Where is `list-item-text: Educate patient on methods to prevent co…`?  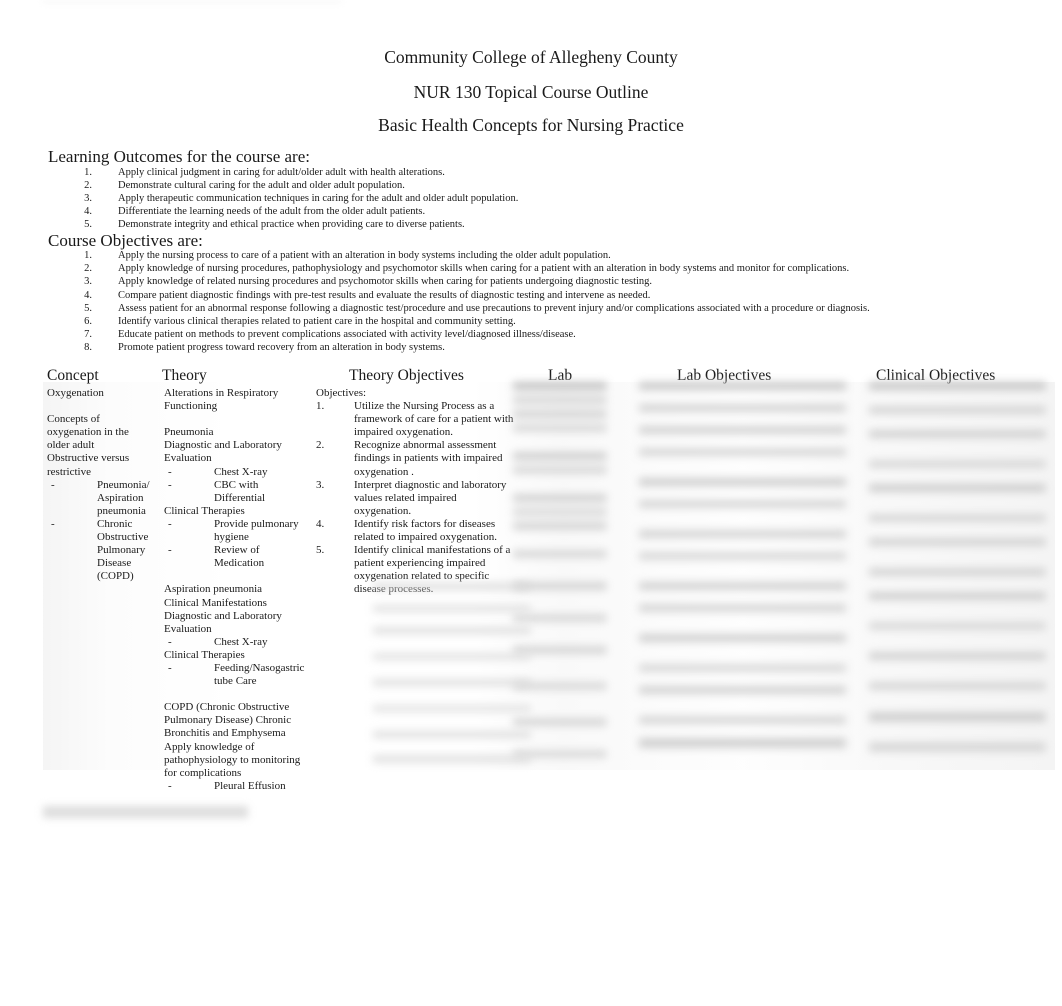 list-item-text: Educate patient on methods to prevent co… is located at coordinates (347, 335).